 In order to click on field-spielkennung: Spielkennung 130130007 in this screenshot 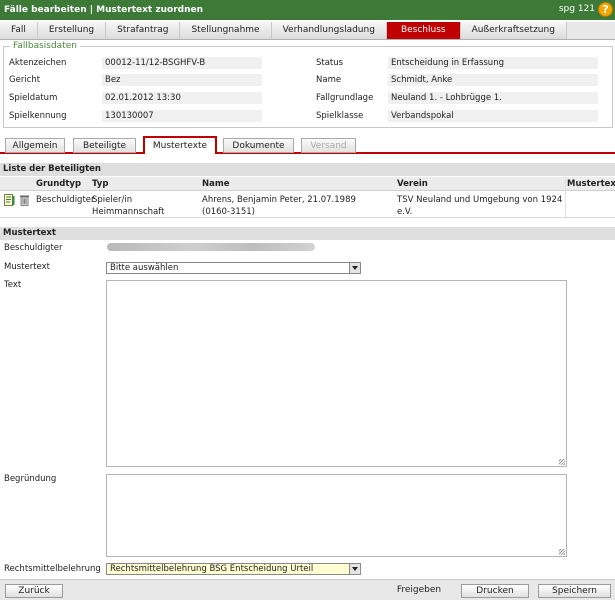, I will do `click(159, 116)`.